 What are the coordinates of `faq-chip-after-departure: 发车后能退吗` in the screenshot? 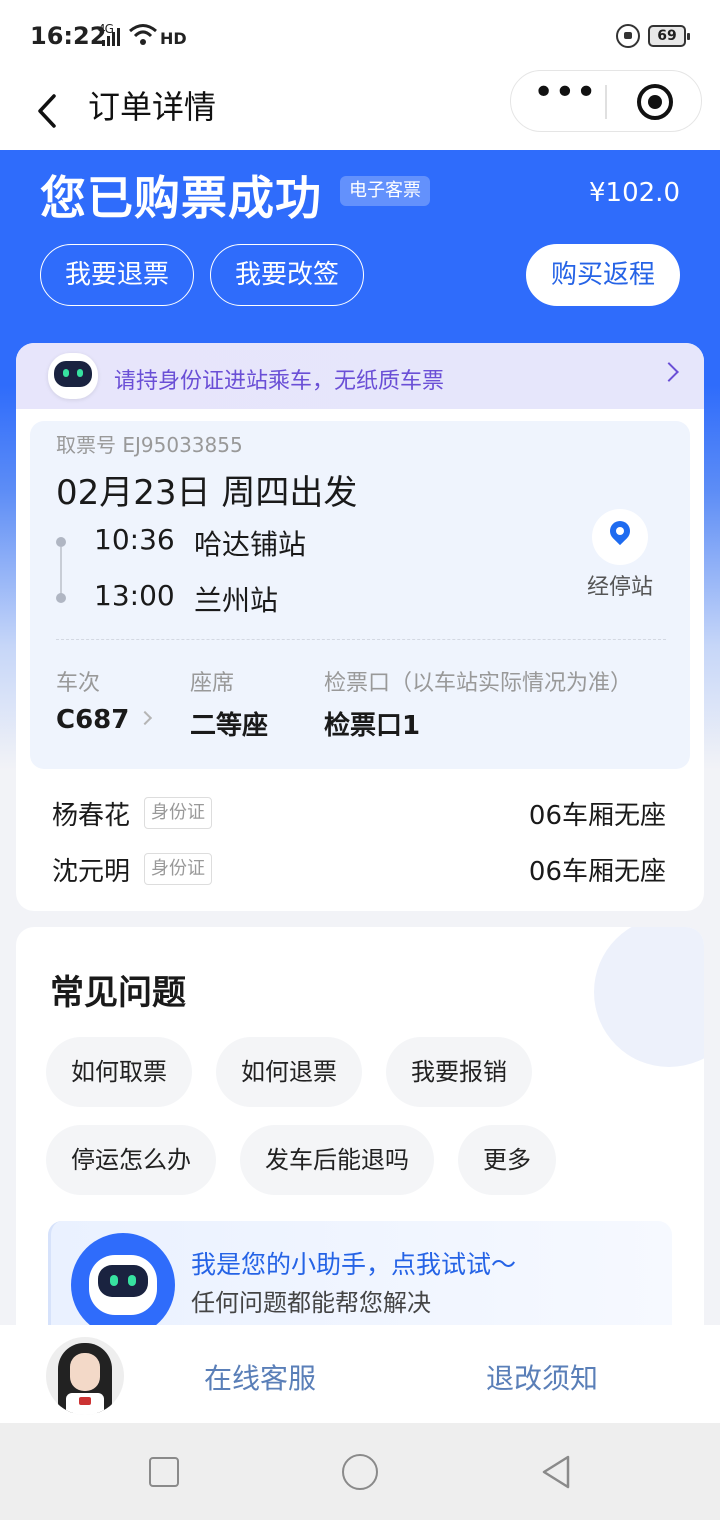 It's located at (337, 1160).